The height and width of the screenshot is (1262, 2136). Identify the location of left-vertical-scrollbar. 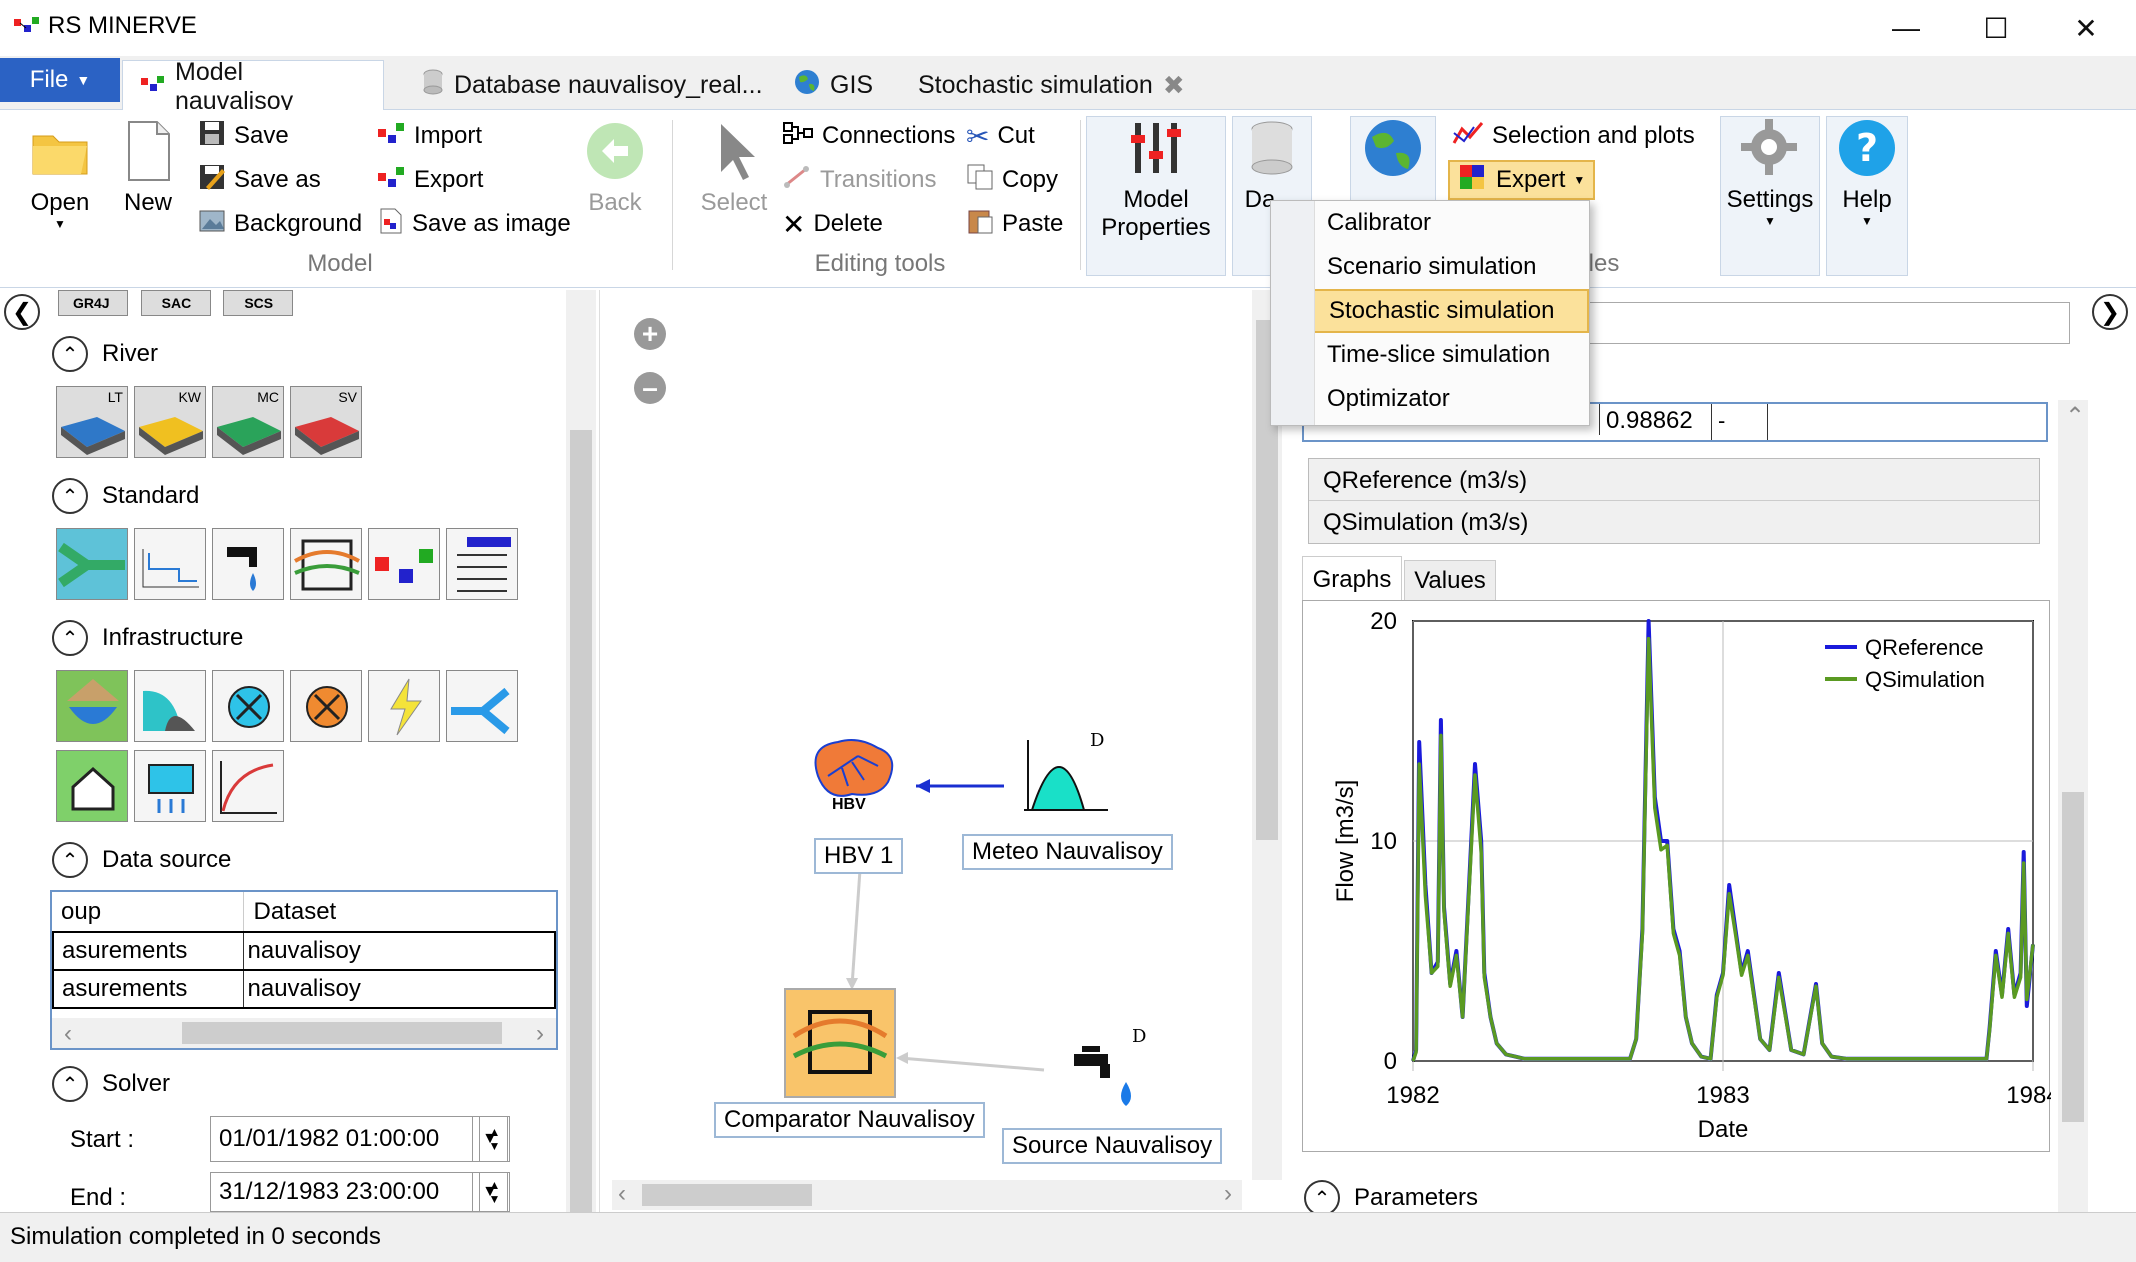
(581, 770).